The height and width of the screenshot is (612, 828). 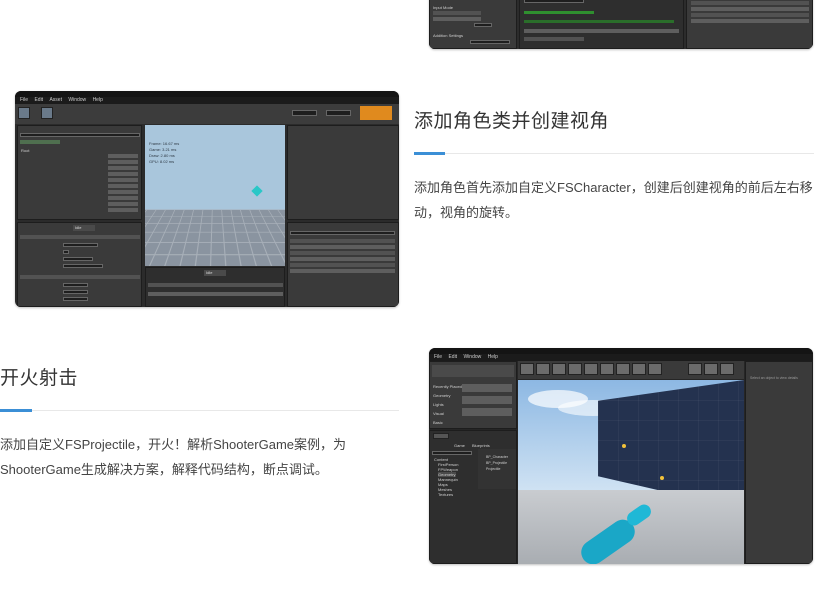 I want to click on eject-button, so click(x=727, y=369).